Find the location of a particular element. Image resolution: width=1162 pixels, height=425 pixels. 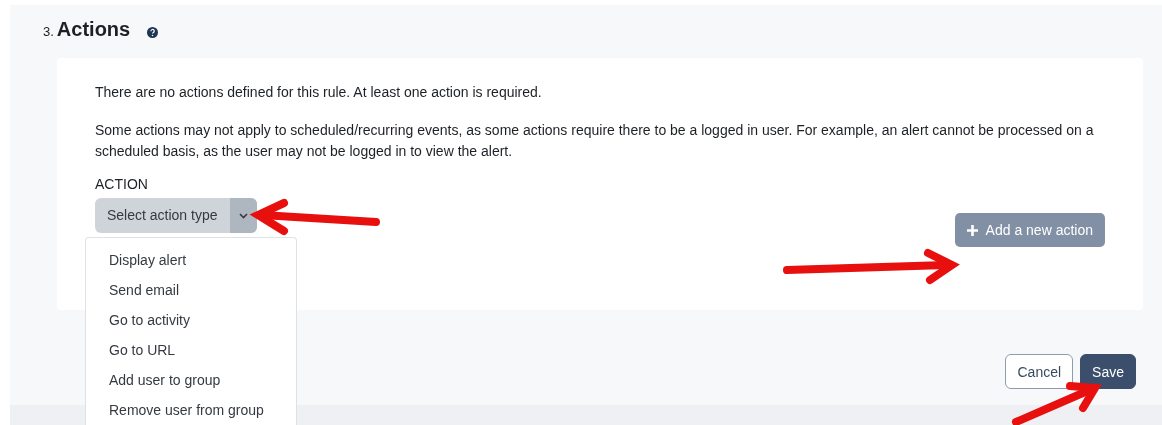

menu-option: Remove user from group is located at coordinates (191, 410).